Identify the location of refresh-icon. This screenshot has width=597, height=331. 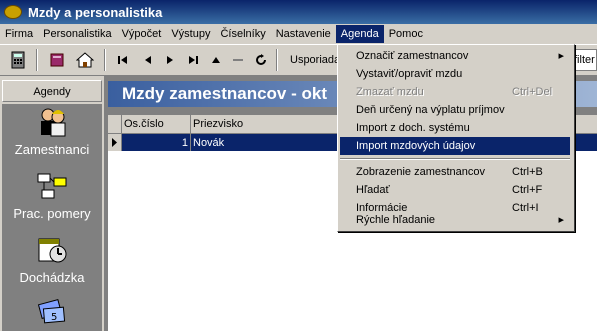
(261, 60).